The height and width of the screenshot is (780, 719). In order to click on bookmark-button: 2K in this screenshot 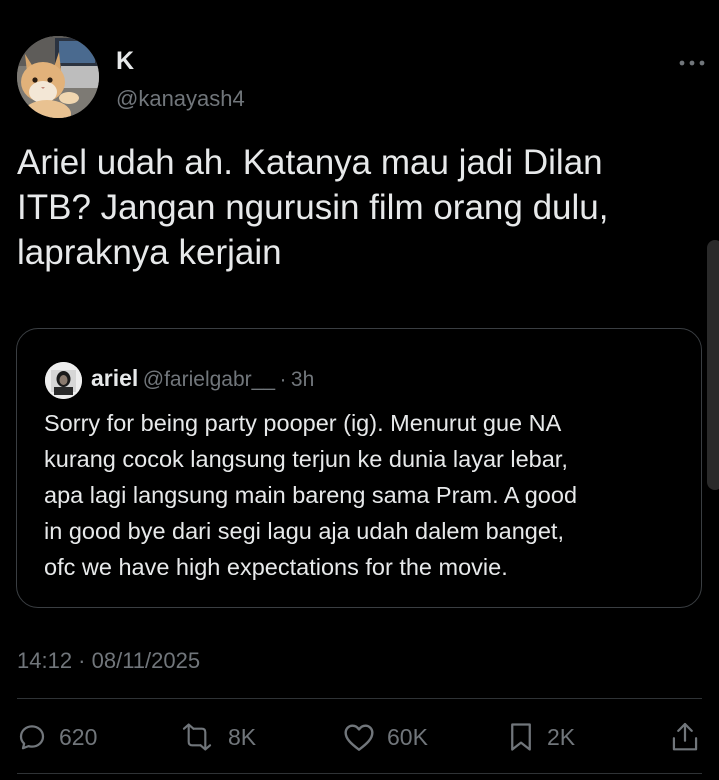, I will do `click(541, 737)`.